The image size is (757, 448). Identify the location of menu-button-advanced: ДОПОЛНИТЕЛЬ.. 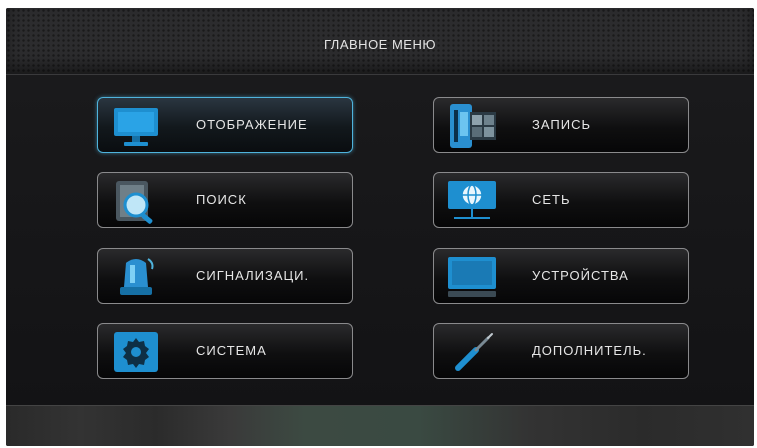
(561, 351).